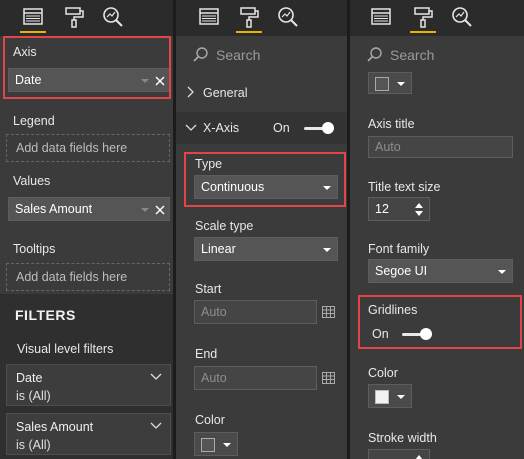 This screenshot has width=524, height=459. Describe the element at coordinates (399, 249) in the screenshot. I see `font-family-label: Font family` at that location.